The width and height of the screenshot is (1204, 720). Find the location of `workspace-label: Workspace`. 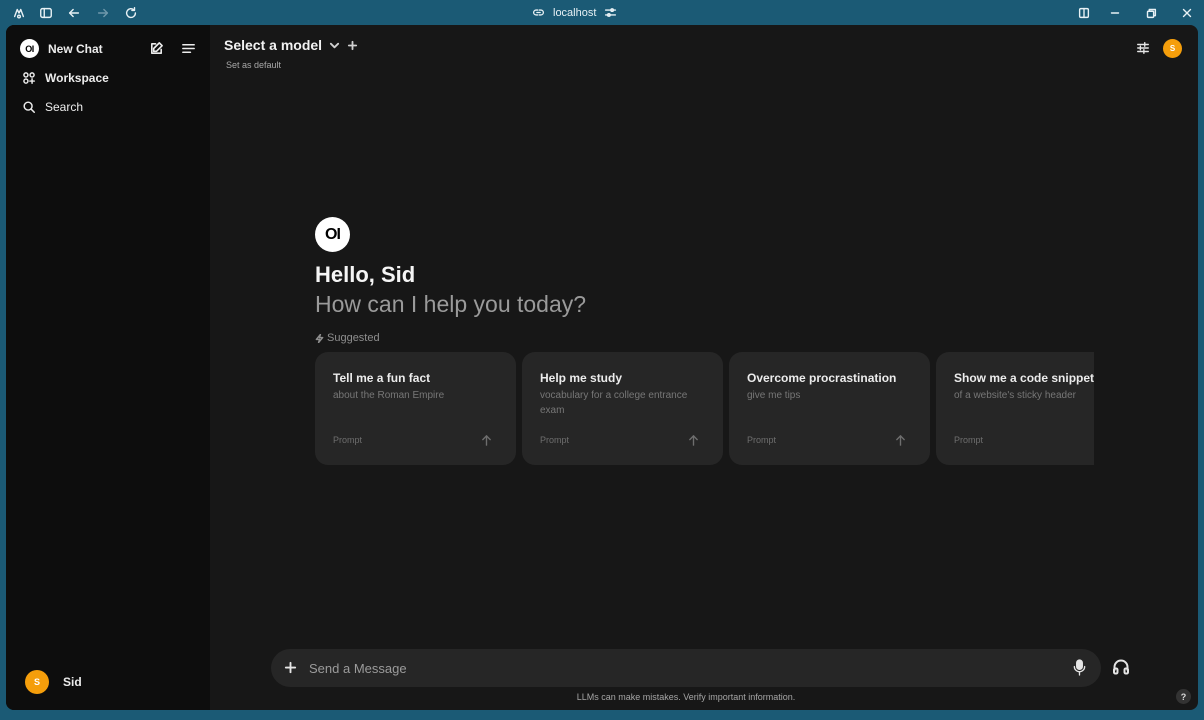

workspace-label: Workspace is located at coordinates (77, 78).